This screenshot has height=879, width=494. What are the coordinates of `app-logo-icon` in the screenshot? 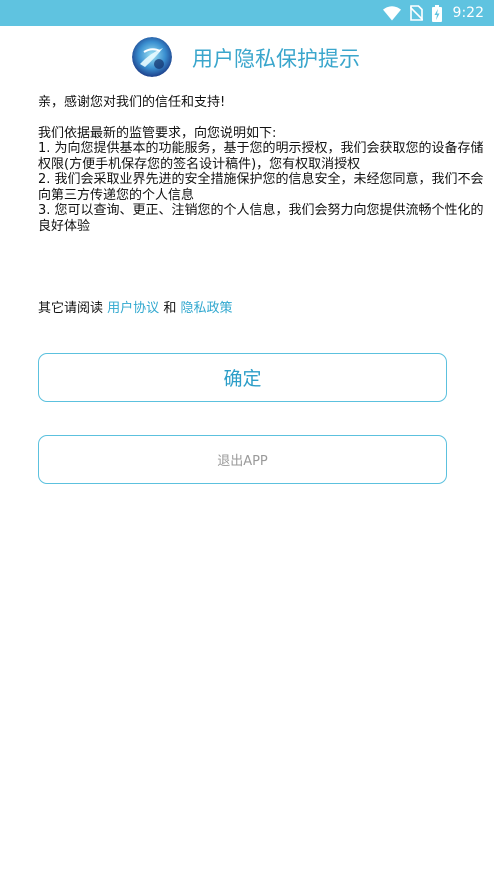 It's located at (152, 57).